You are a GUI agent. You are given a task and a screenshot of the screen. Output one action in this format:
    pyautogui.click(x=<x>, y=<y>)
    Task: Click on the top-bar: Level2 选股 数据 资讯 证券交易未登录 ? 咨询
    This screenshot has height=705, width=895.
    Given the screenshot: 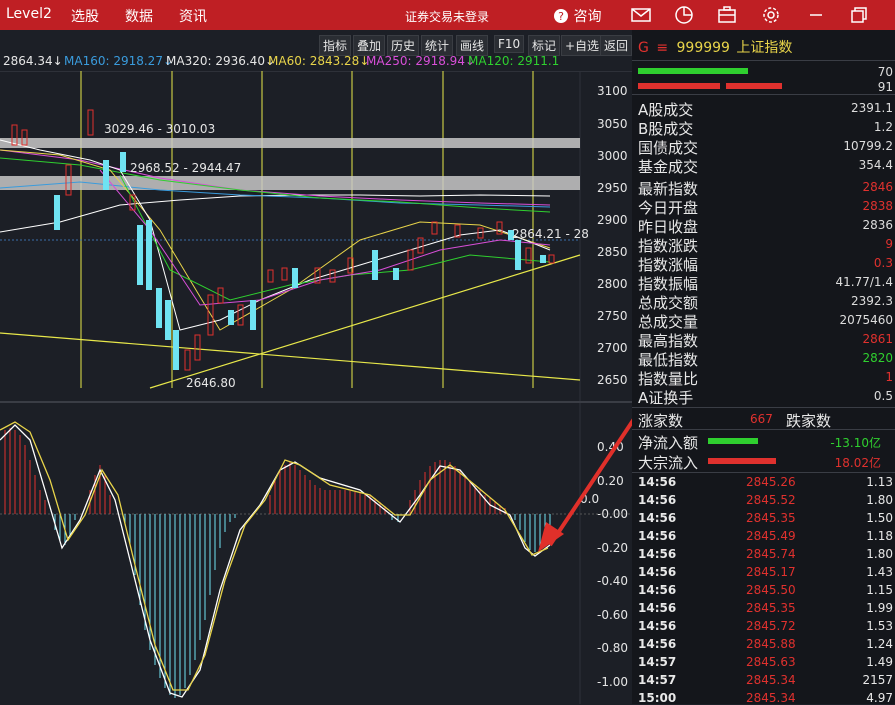 What is the action you would take?
    pyautogui.click(x=447, y=15)
    